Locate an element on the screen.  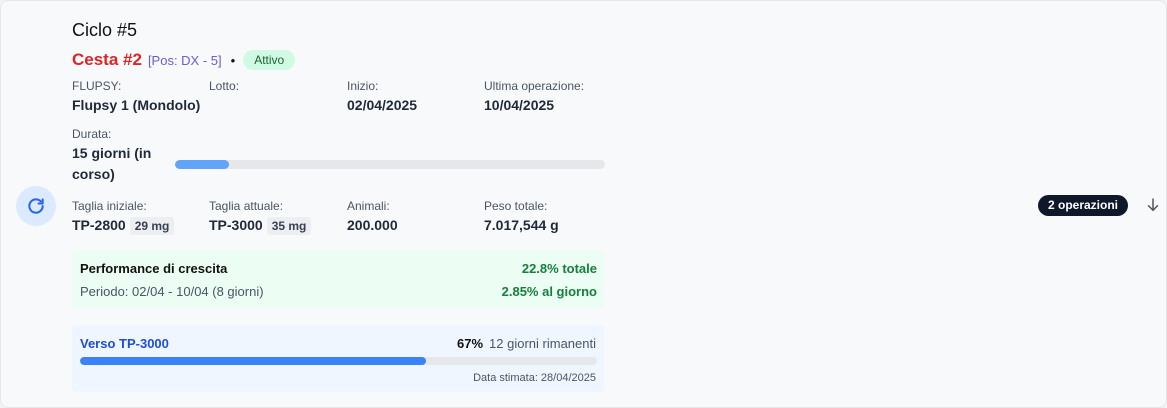
target-percent: 67% is located at coordinates (470, 343).